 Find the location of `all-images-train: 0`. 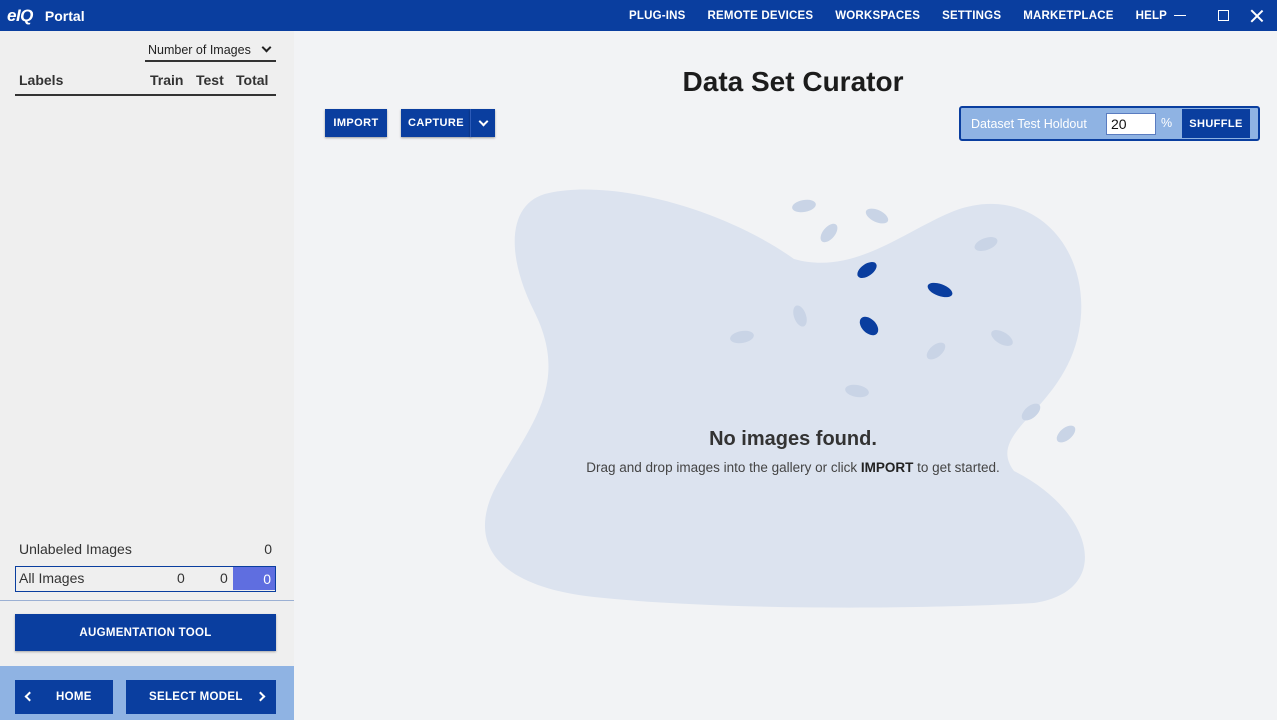

all-images-train: 0 is located at coordinates (181, 578).